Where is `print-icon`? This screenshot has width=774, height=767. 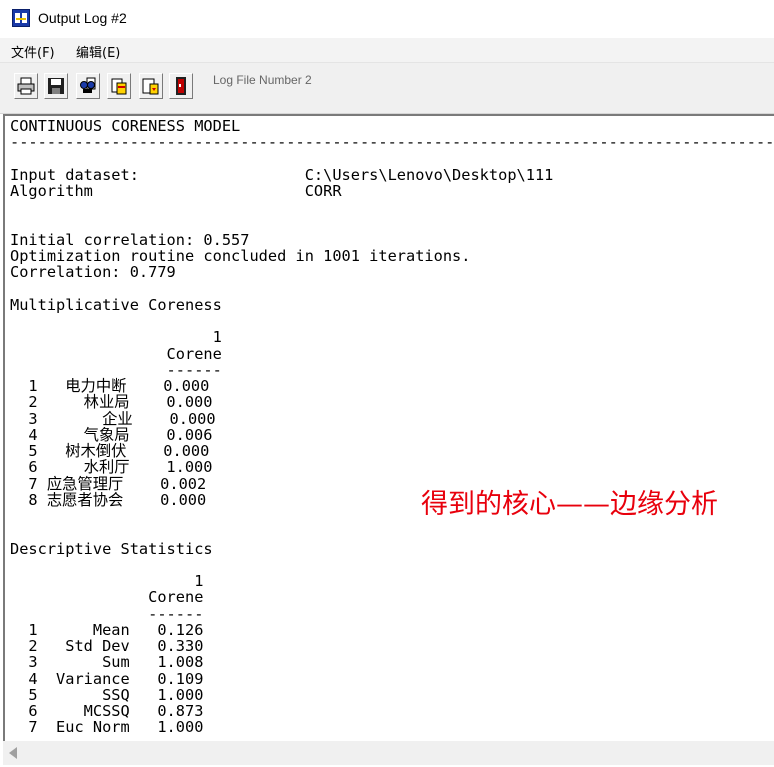
print-icon is located at coordinates (26, 86).